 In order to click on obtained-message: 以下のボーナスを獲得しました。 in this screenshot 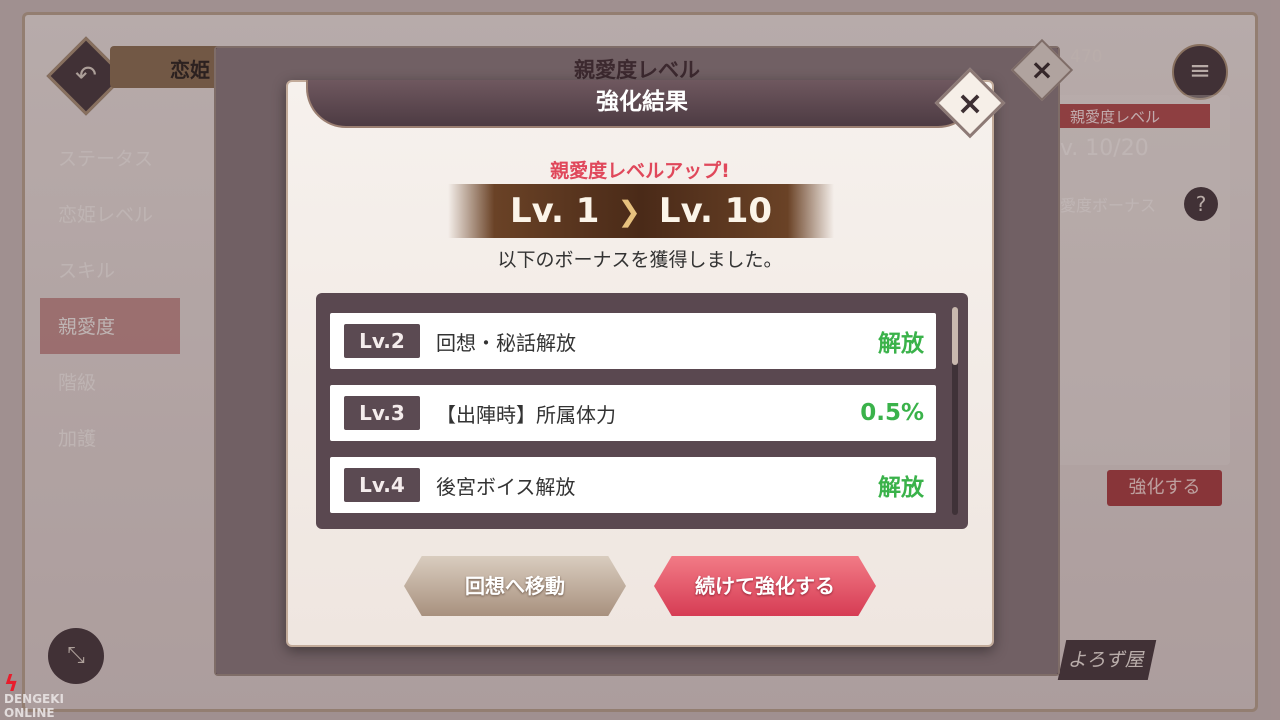, I will do `click(640, 260)`.